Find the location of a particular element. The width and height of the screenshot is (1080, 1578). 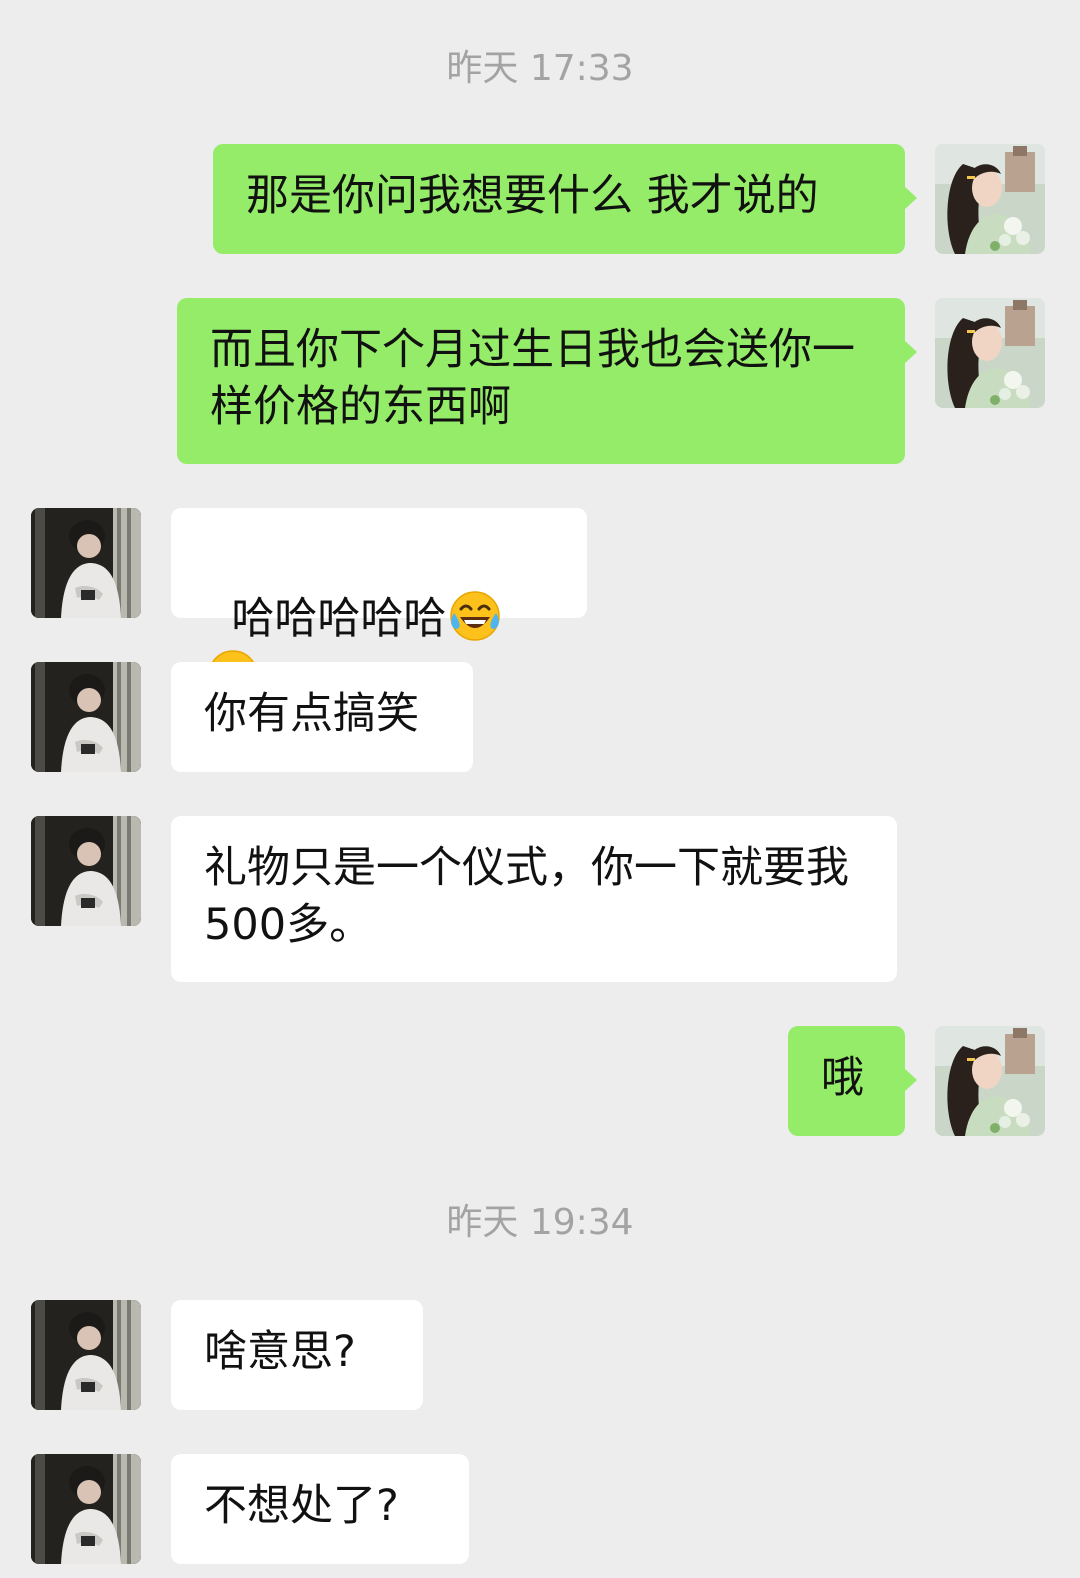

message-bubble-self: 那是你问我想要什么 我才说的 is located at coordinates (565, 199).